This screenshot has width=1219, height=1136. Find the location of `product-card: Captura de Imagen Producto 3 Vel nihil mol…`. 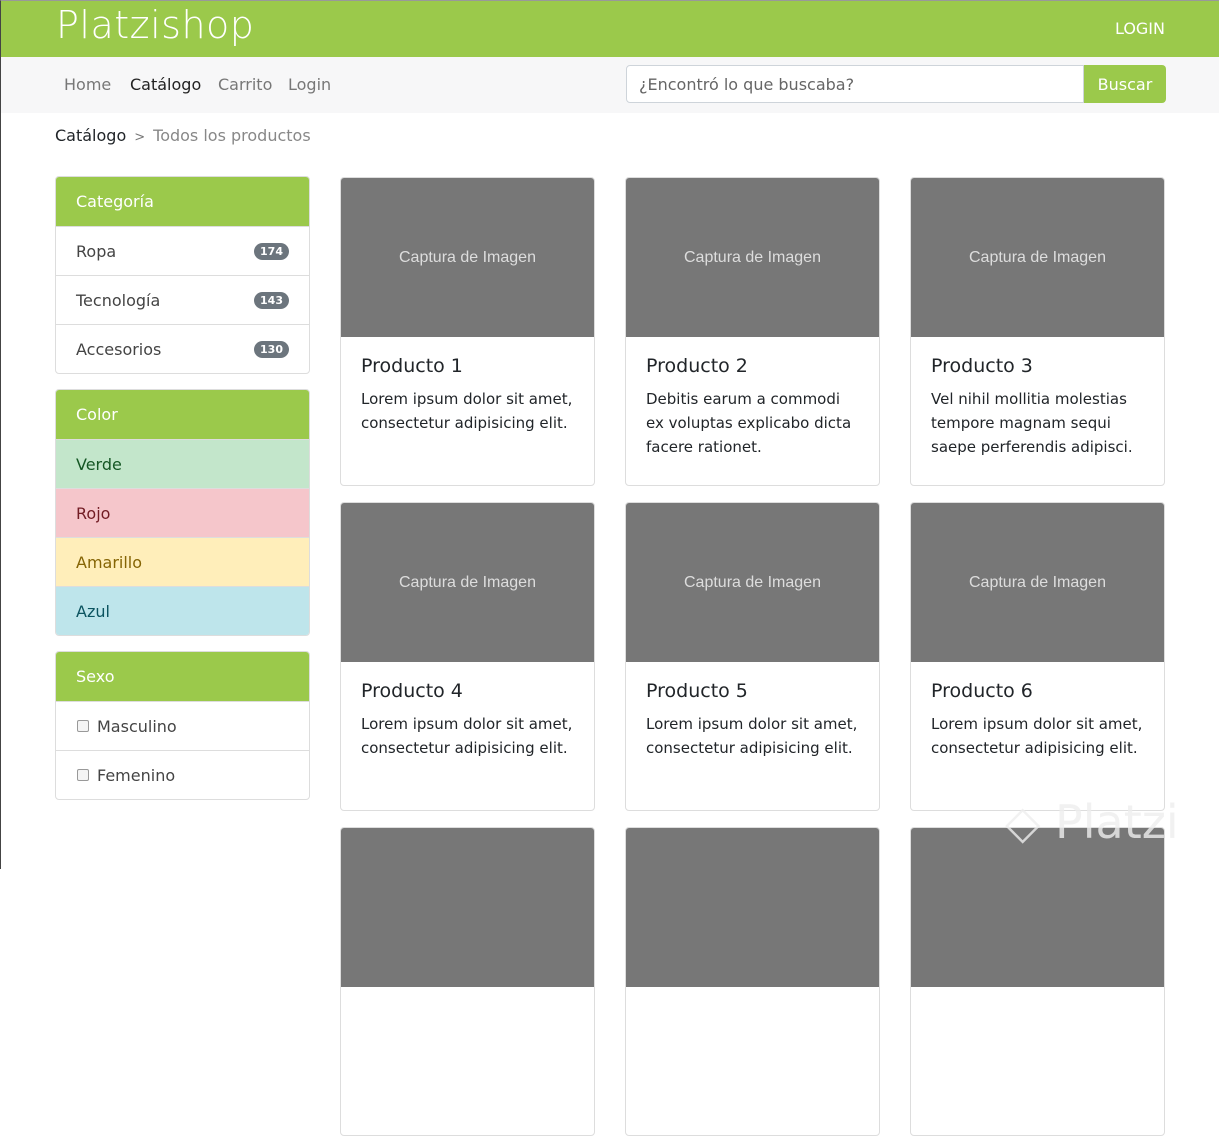

product-card: Captura de Imagen Producto 3 Vel nihil mol… is located at coordinates (1037, 331).